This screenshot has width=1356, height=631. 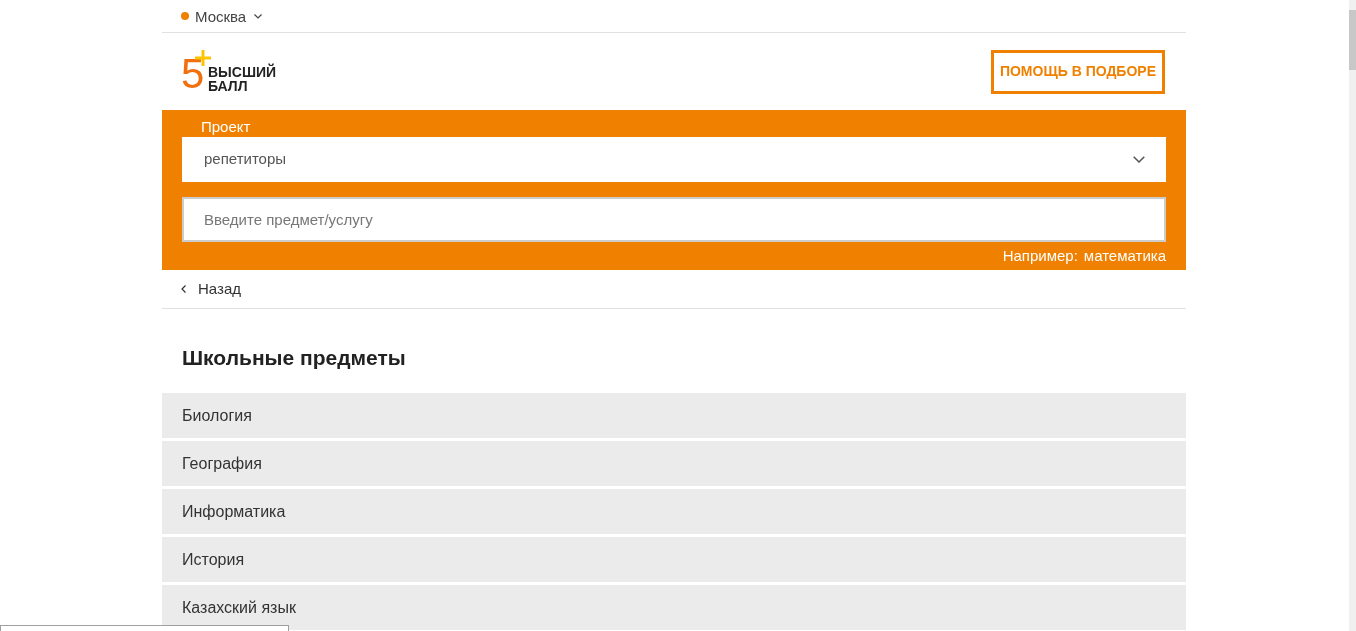 I want to click on subject-item: Биология, so click(x=674, y=415).